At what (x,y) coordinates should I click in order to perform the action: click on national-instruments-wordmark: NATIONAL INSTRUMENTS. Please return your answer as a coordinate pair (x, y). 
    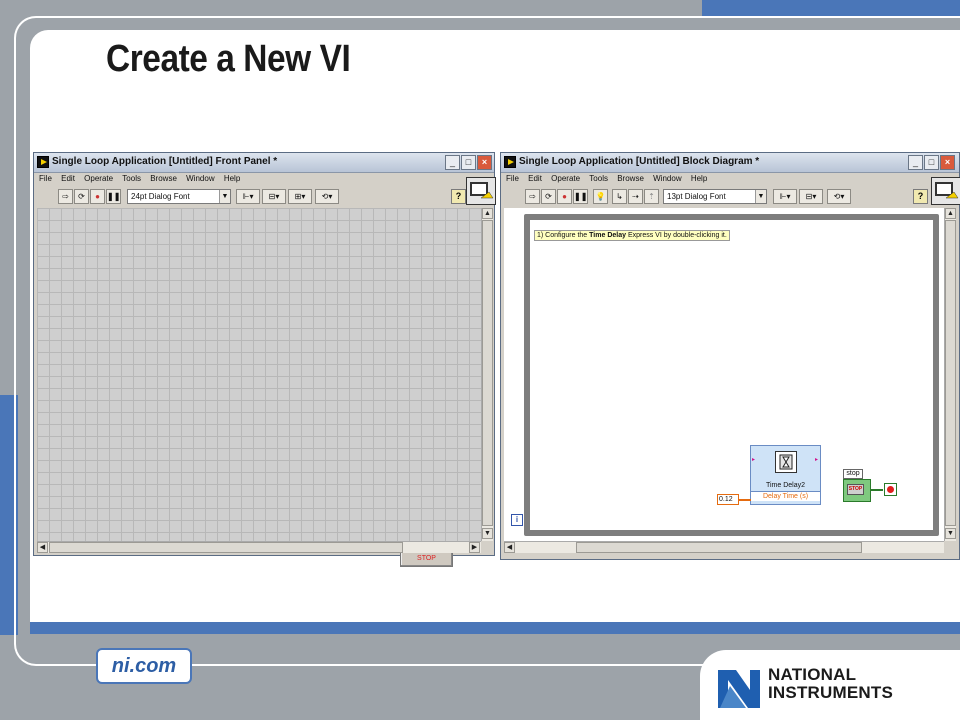
    Looking at the image, I should click on (830, 684).